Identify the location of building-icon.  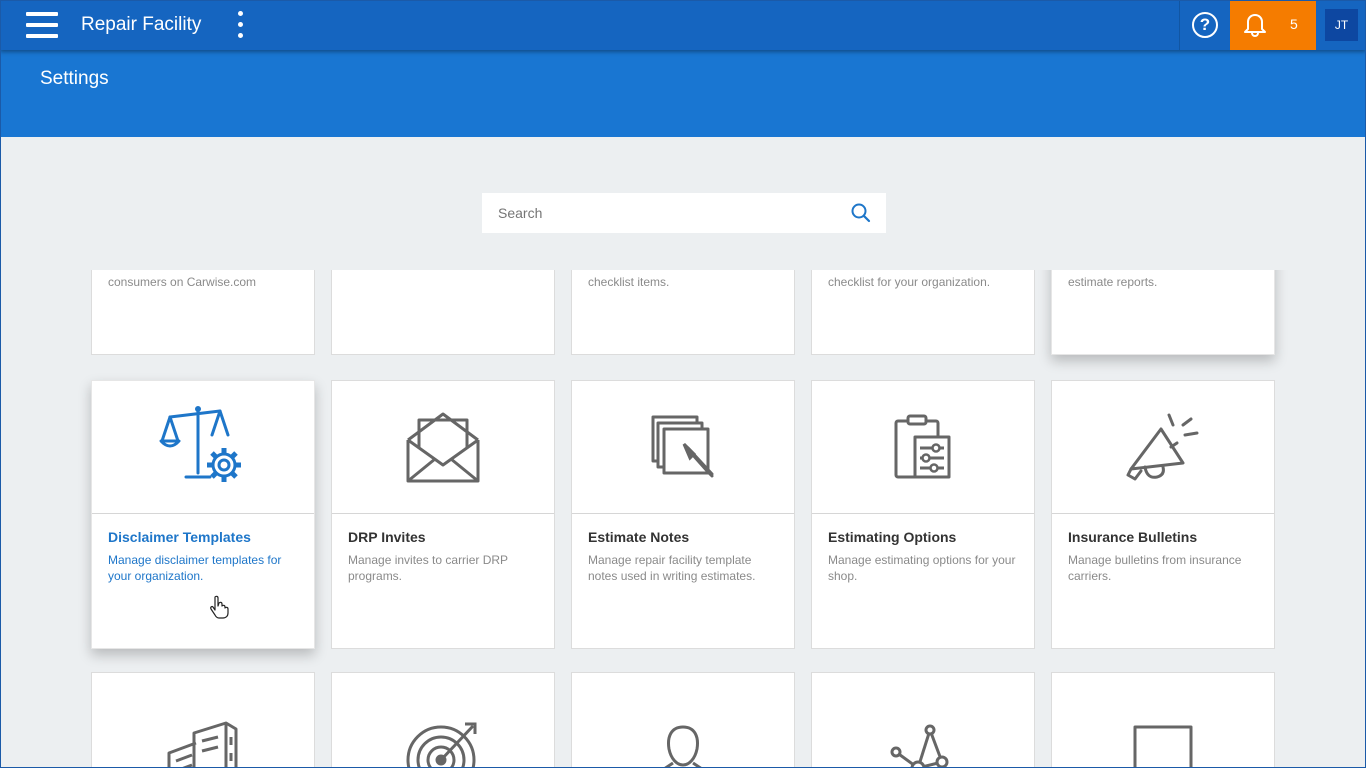
(202, 744).